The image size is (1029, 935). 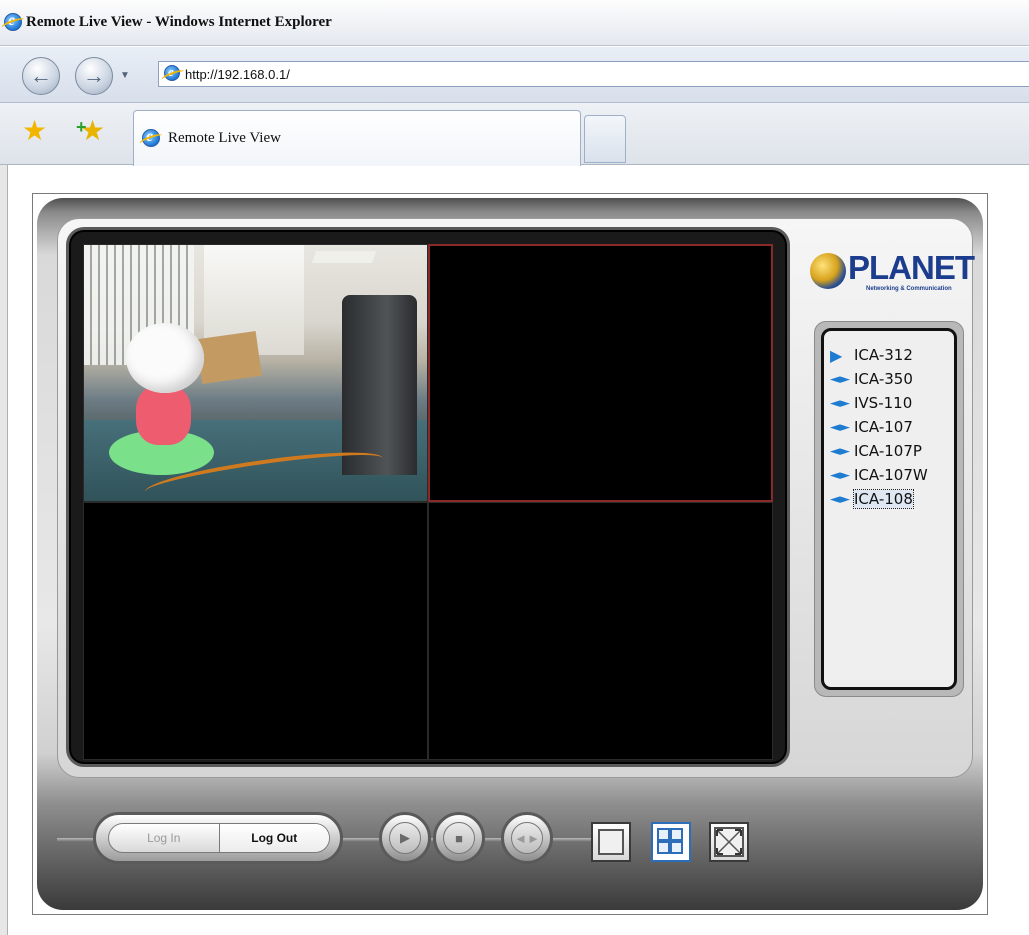 What do you see at coordinates (13, 21) in the screenshot?
I see `ie-logo-icon: e` at bounding box center [13, 21].